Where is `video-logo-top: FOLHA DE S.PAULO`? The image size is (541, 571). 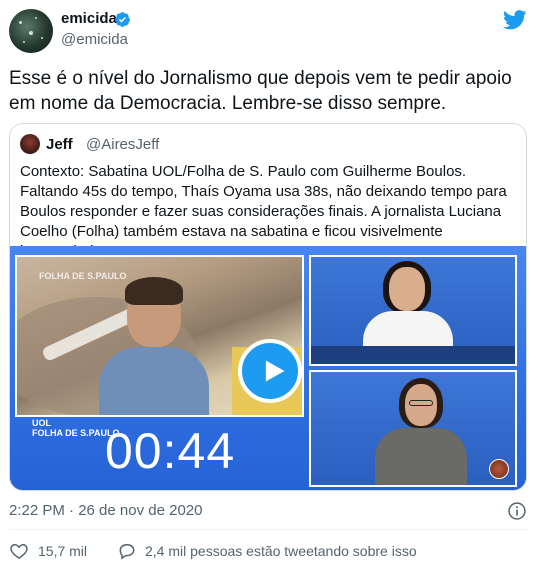 video-logo-top: FOLHA DE S.PAULO is located at coordinates (83, 276).